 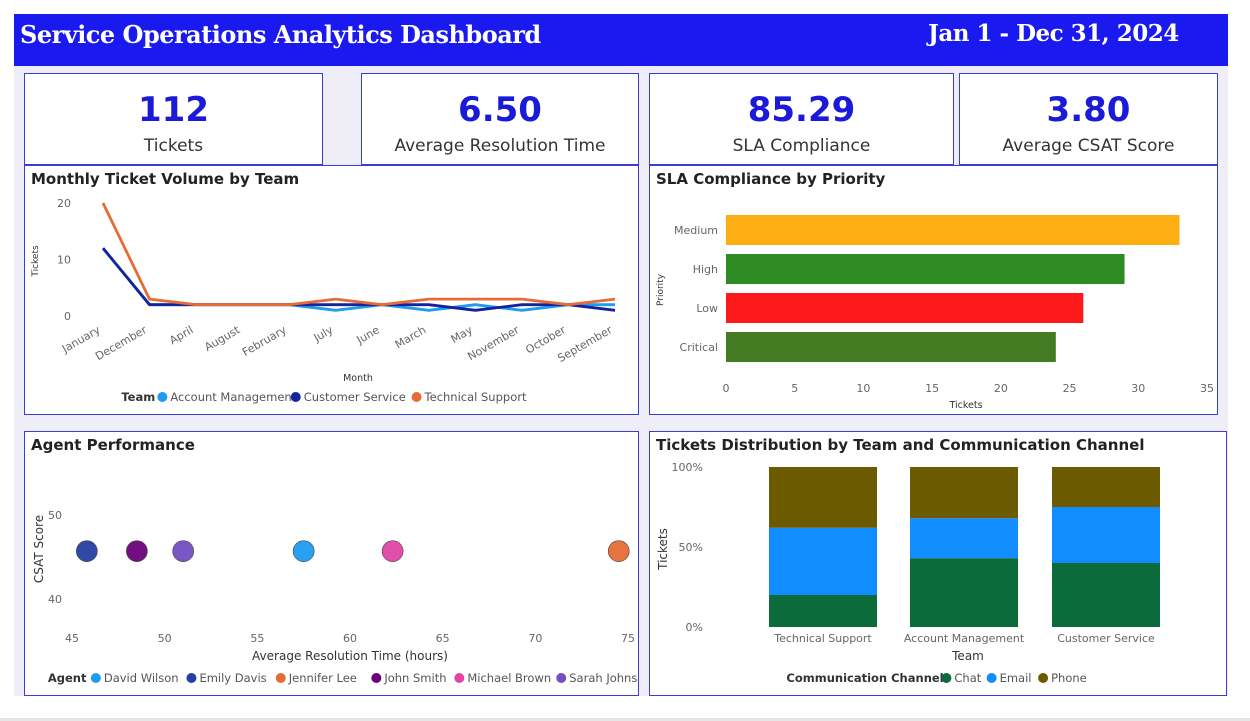 I want to click on kpi-card-tickets: 112 Tickets, so click(x=173, y=119).